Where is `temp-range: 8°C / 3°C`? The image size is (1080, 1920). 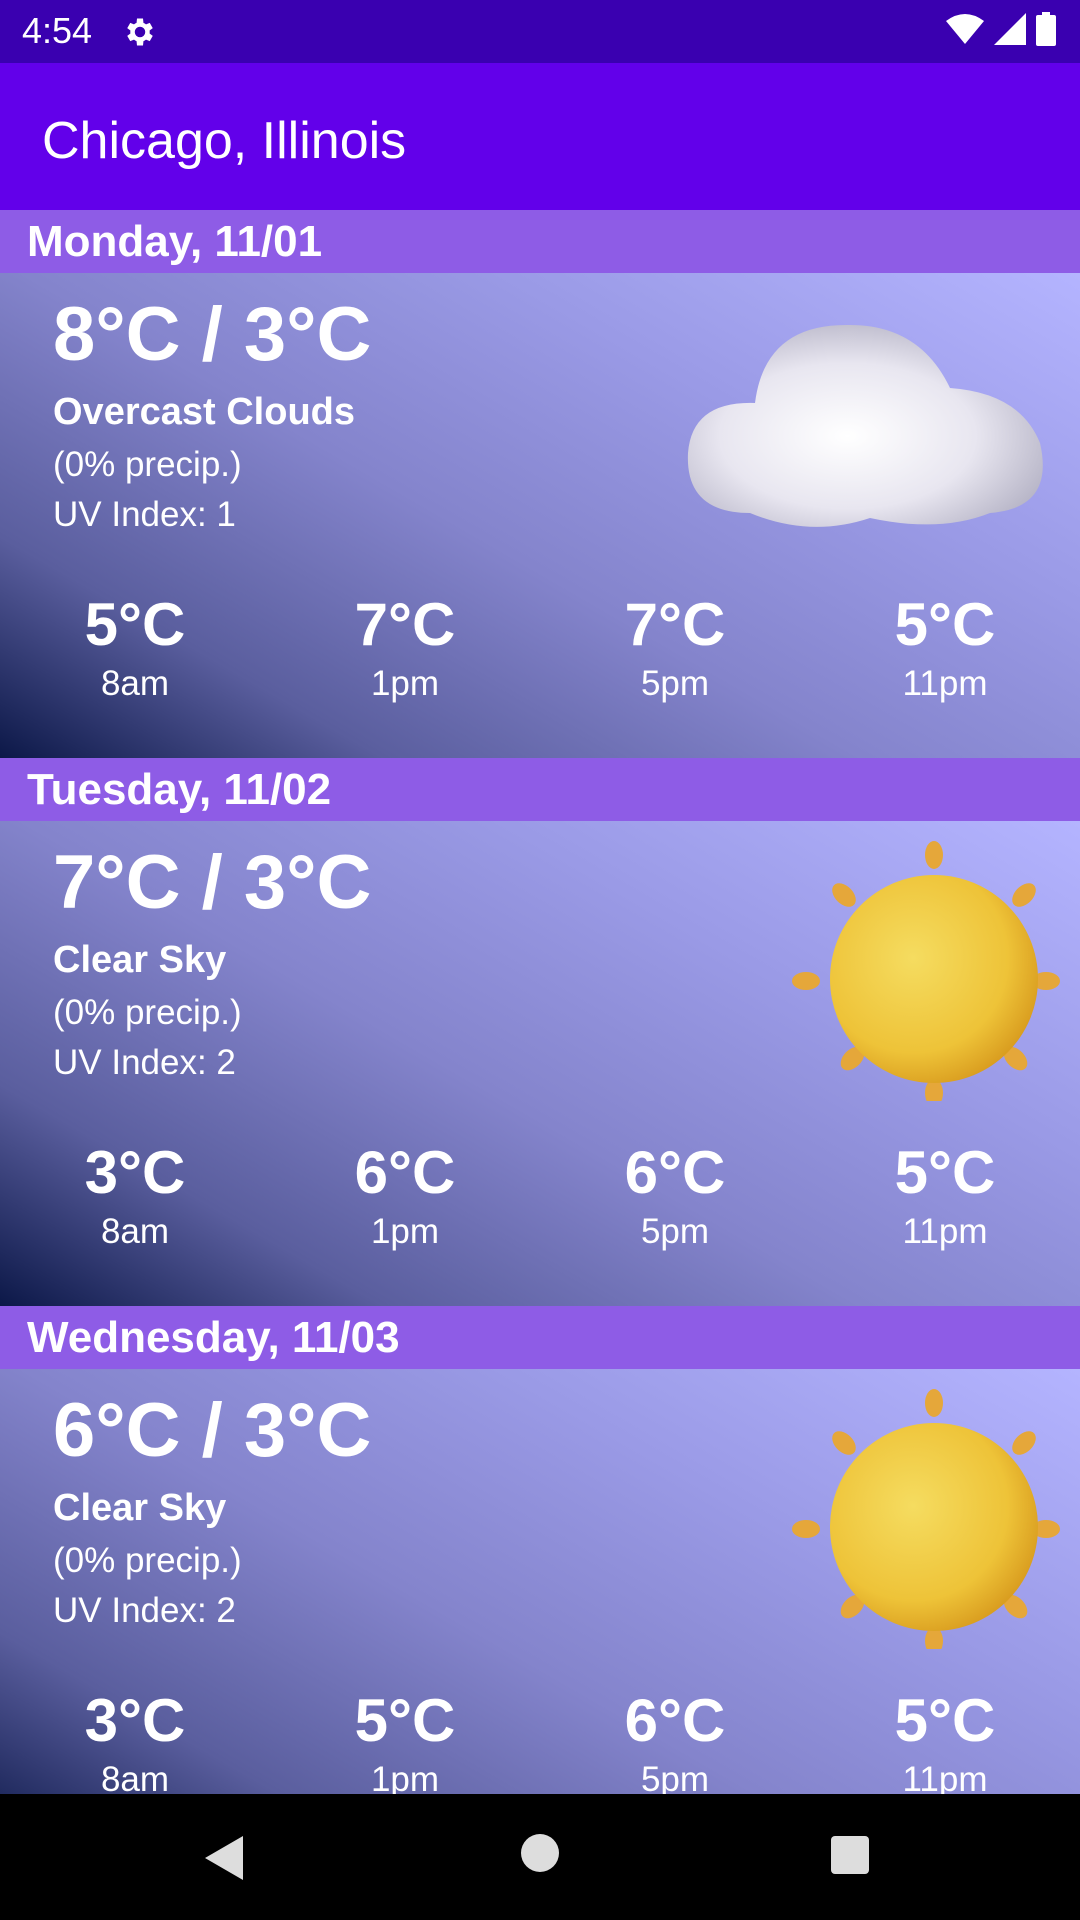 temp-range: 8°C / 3°C is located at coordinates (212, 334).